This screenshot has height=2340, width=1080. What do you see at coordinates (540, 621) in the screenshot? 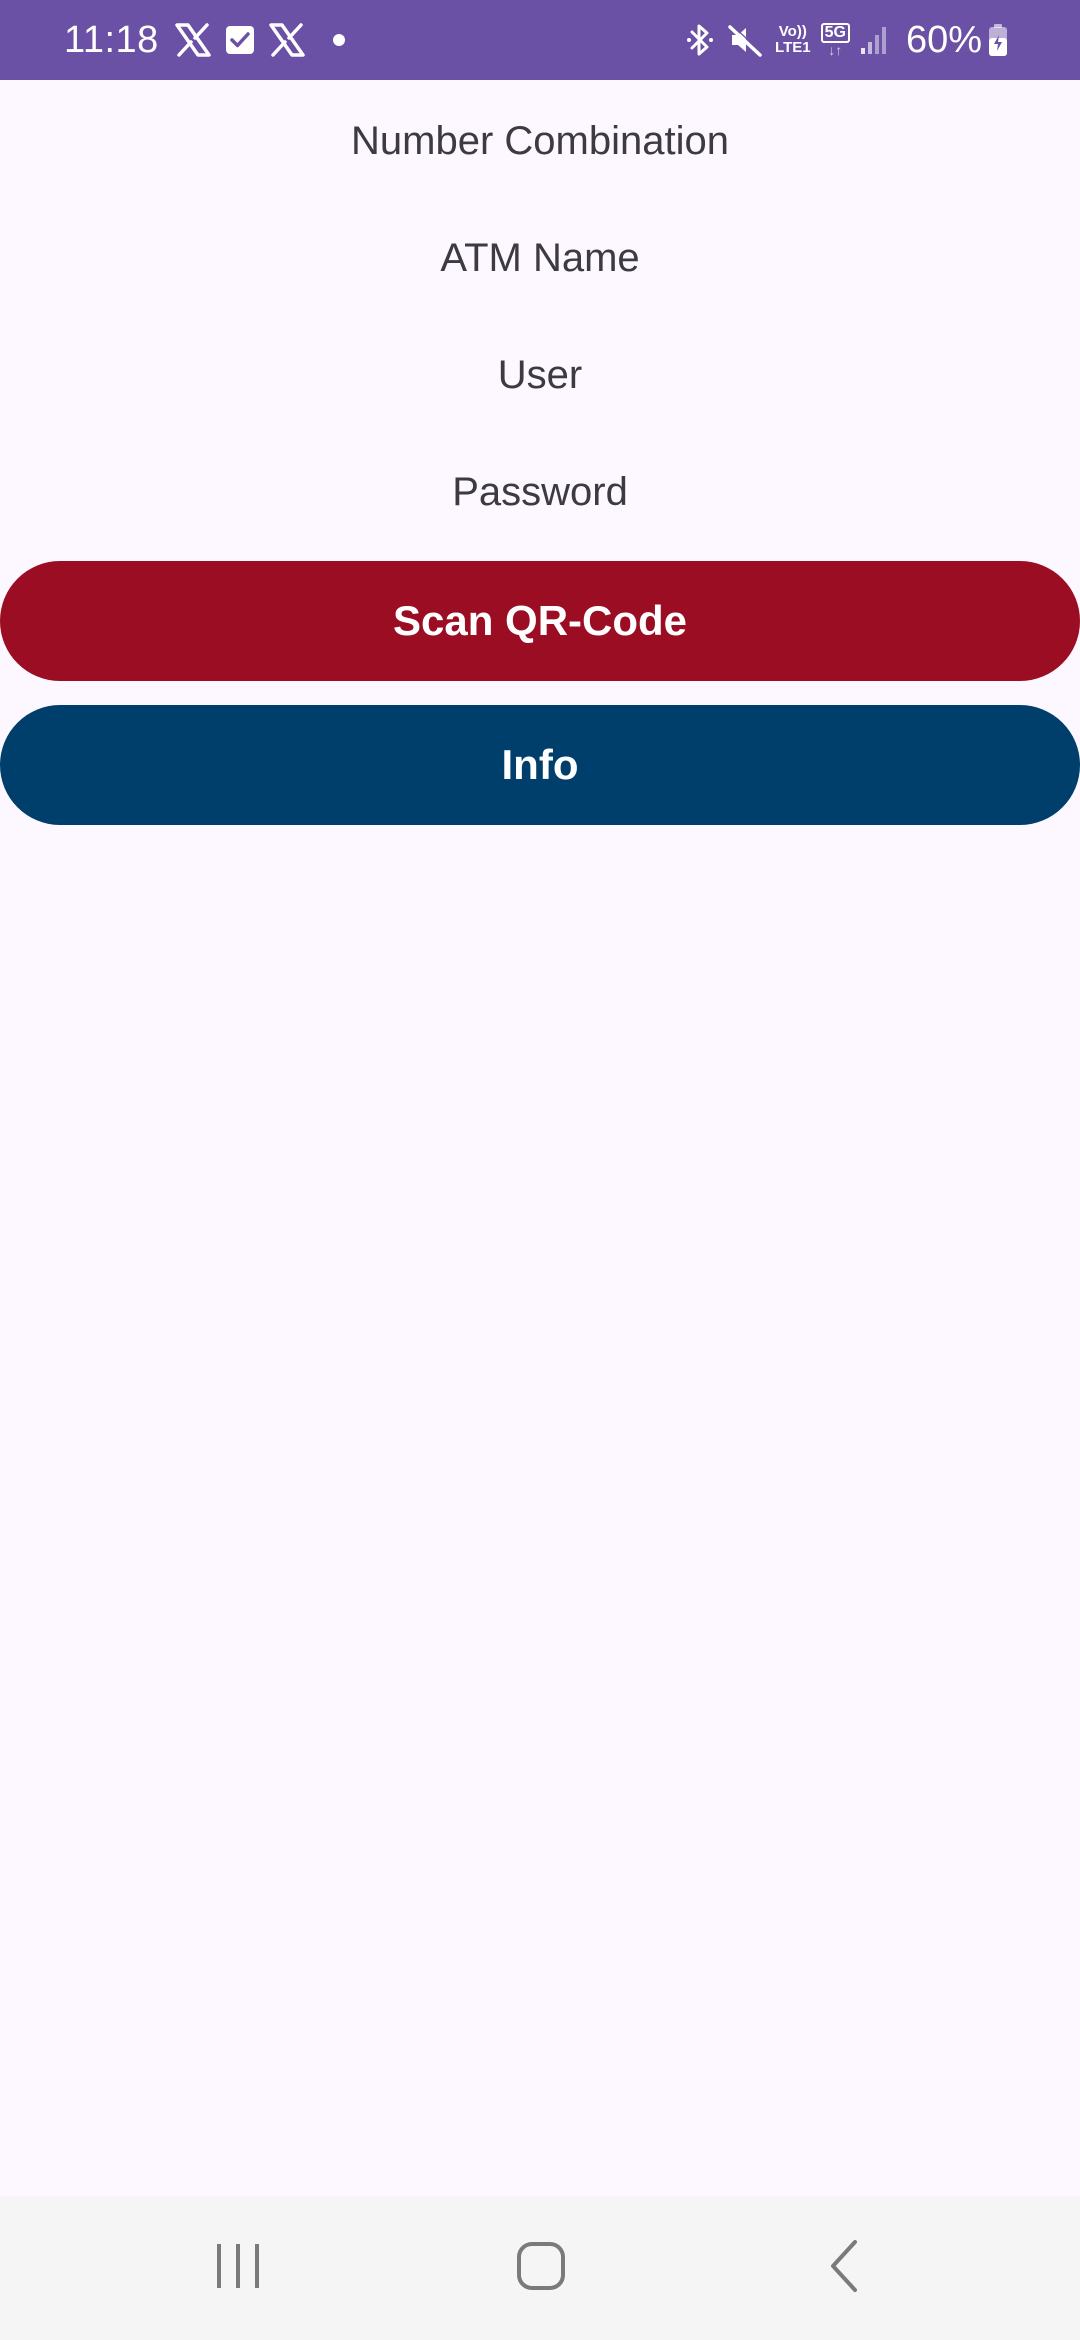
I see `scan-qr-code-button: Scan QR-Code` at bounding box center [540, 621].